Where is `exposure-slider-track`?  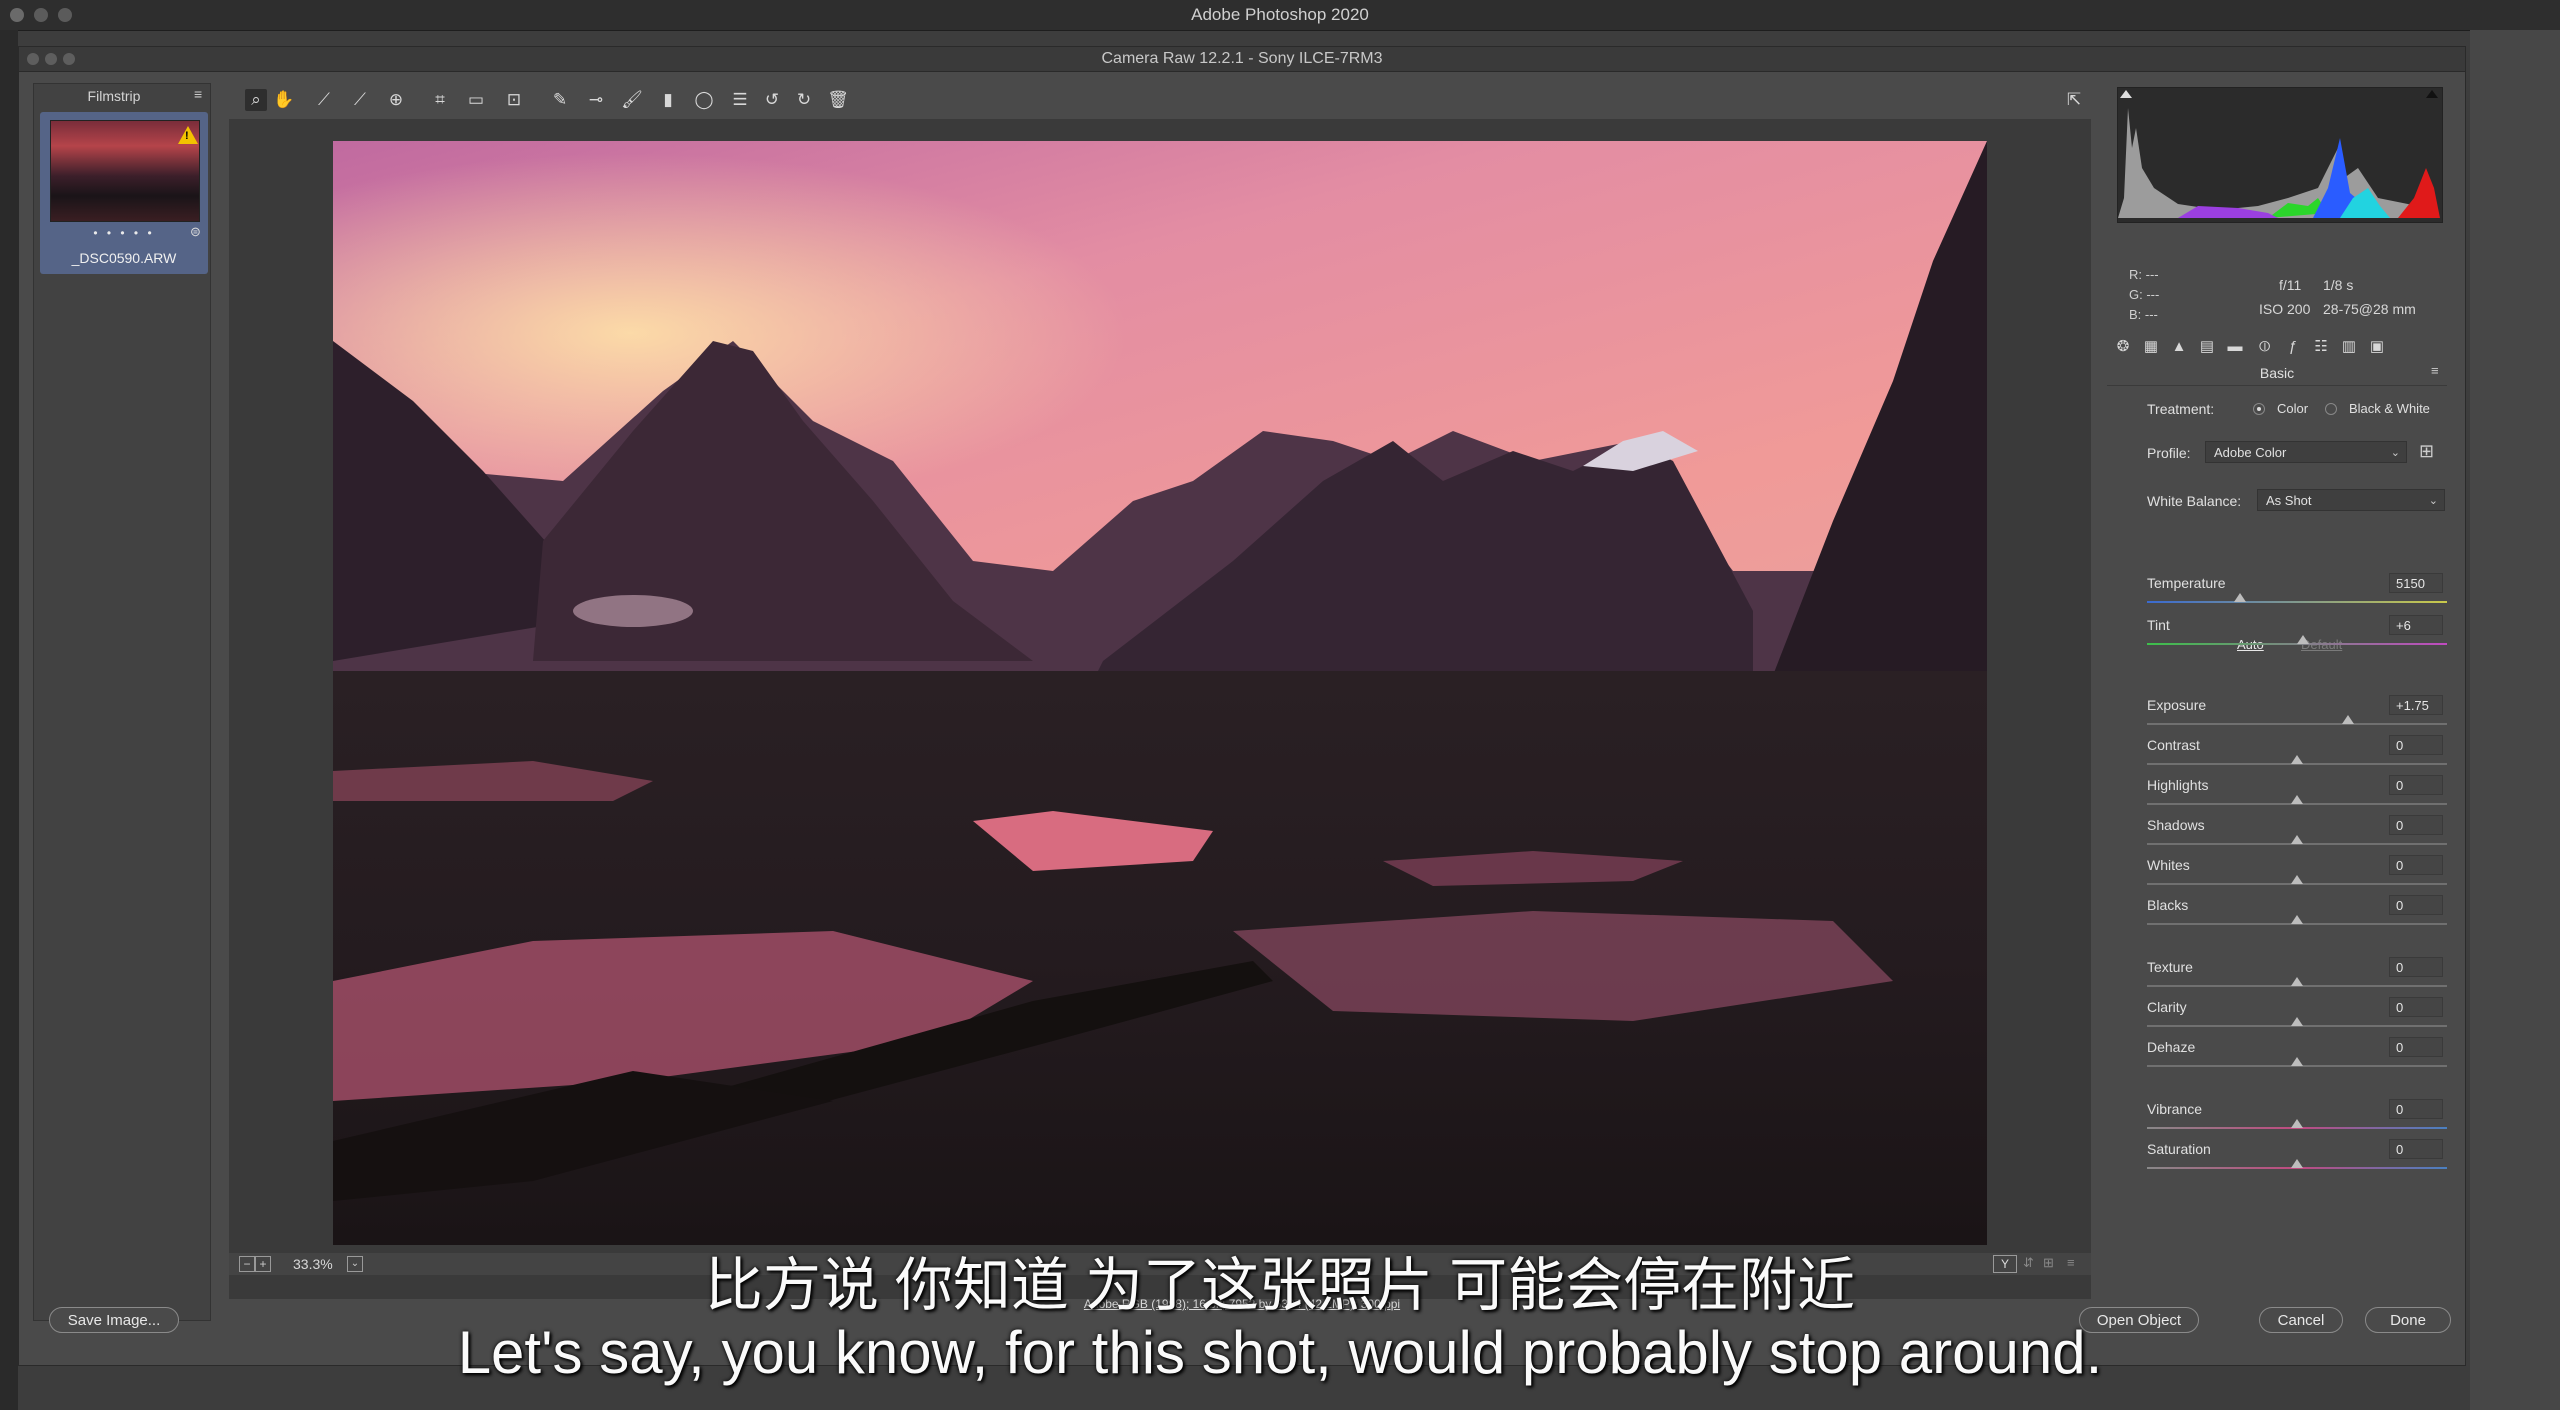 exposure-slider-track is located at coordinates (2297, 724).